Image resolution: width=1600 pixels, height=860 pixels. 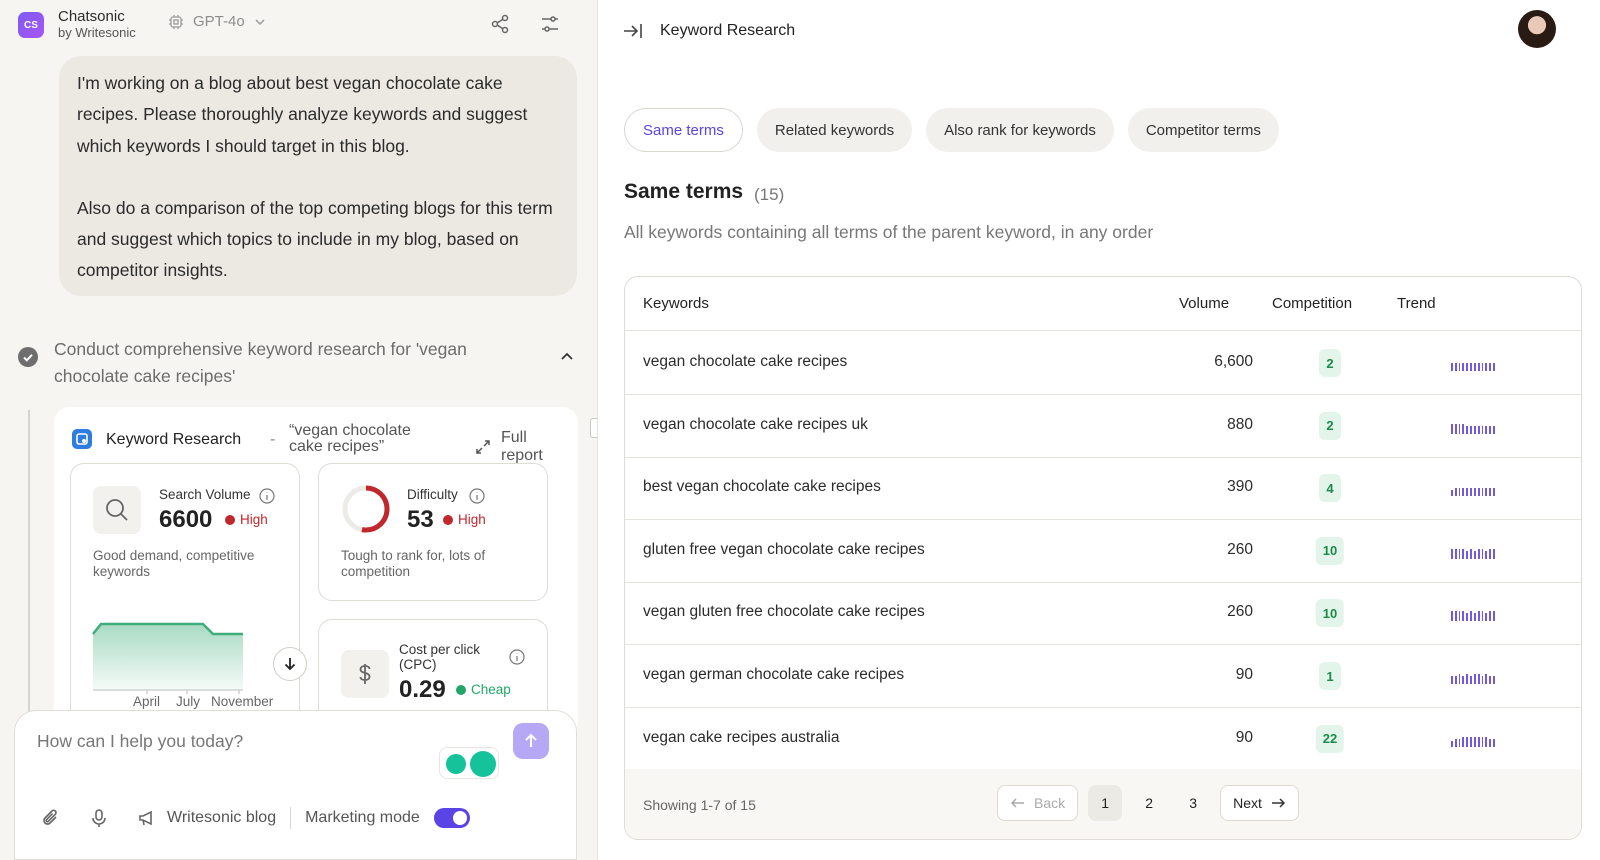 I want to click on table-row: vegan german chocolate cake recipes 90 1, so click(x=1103, y=676).